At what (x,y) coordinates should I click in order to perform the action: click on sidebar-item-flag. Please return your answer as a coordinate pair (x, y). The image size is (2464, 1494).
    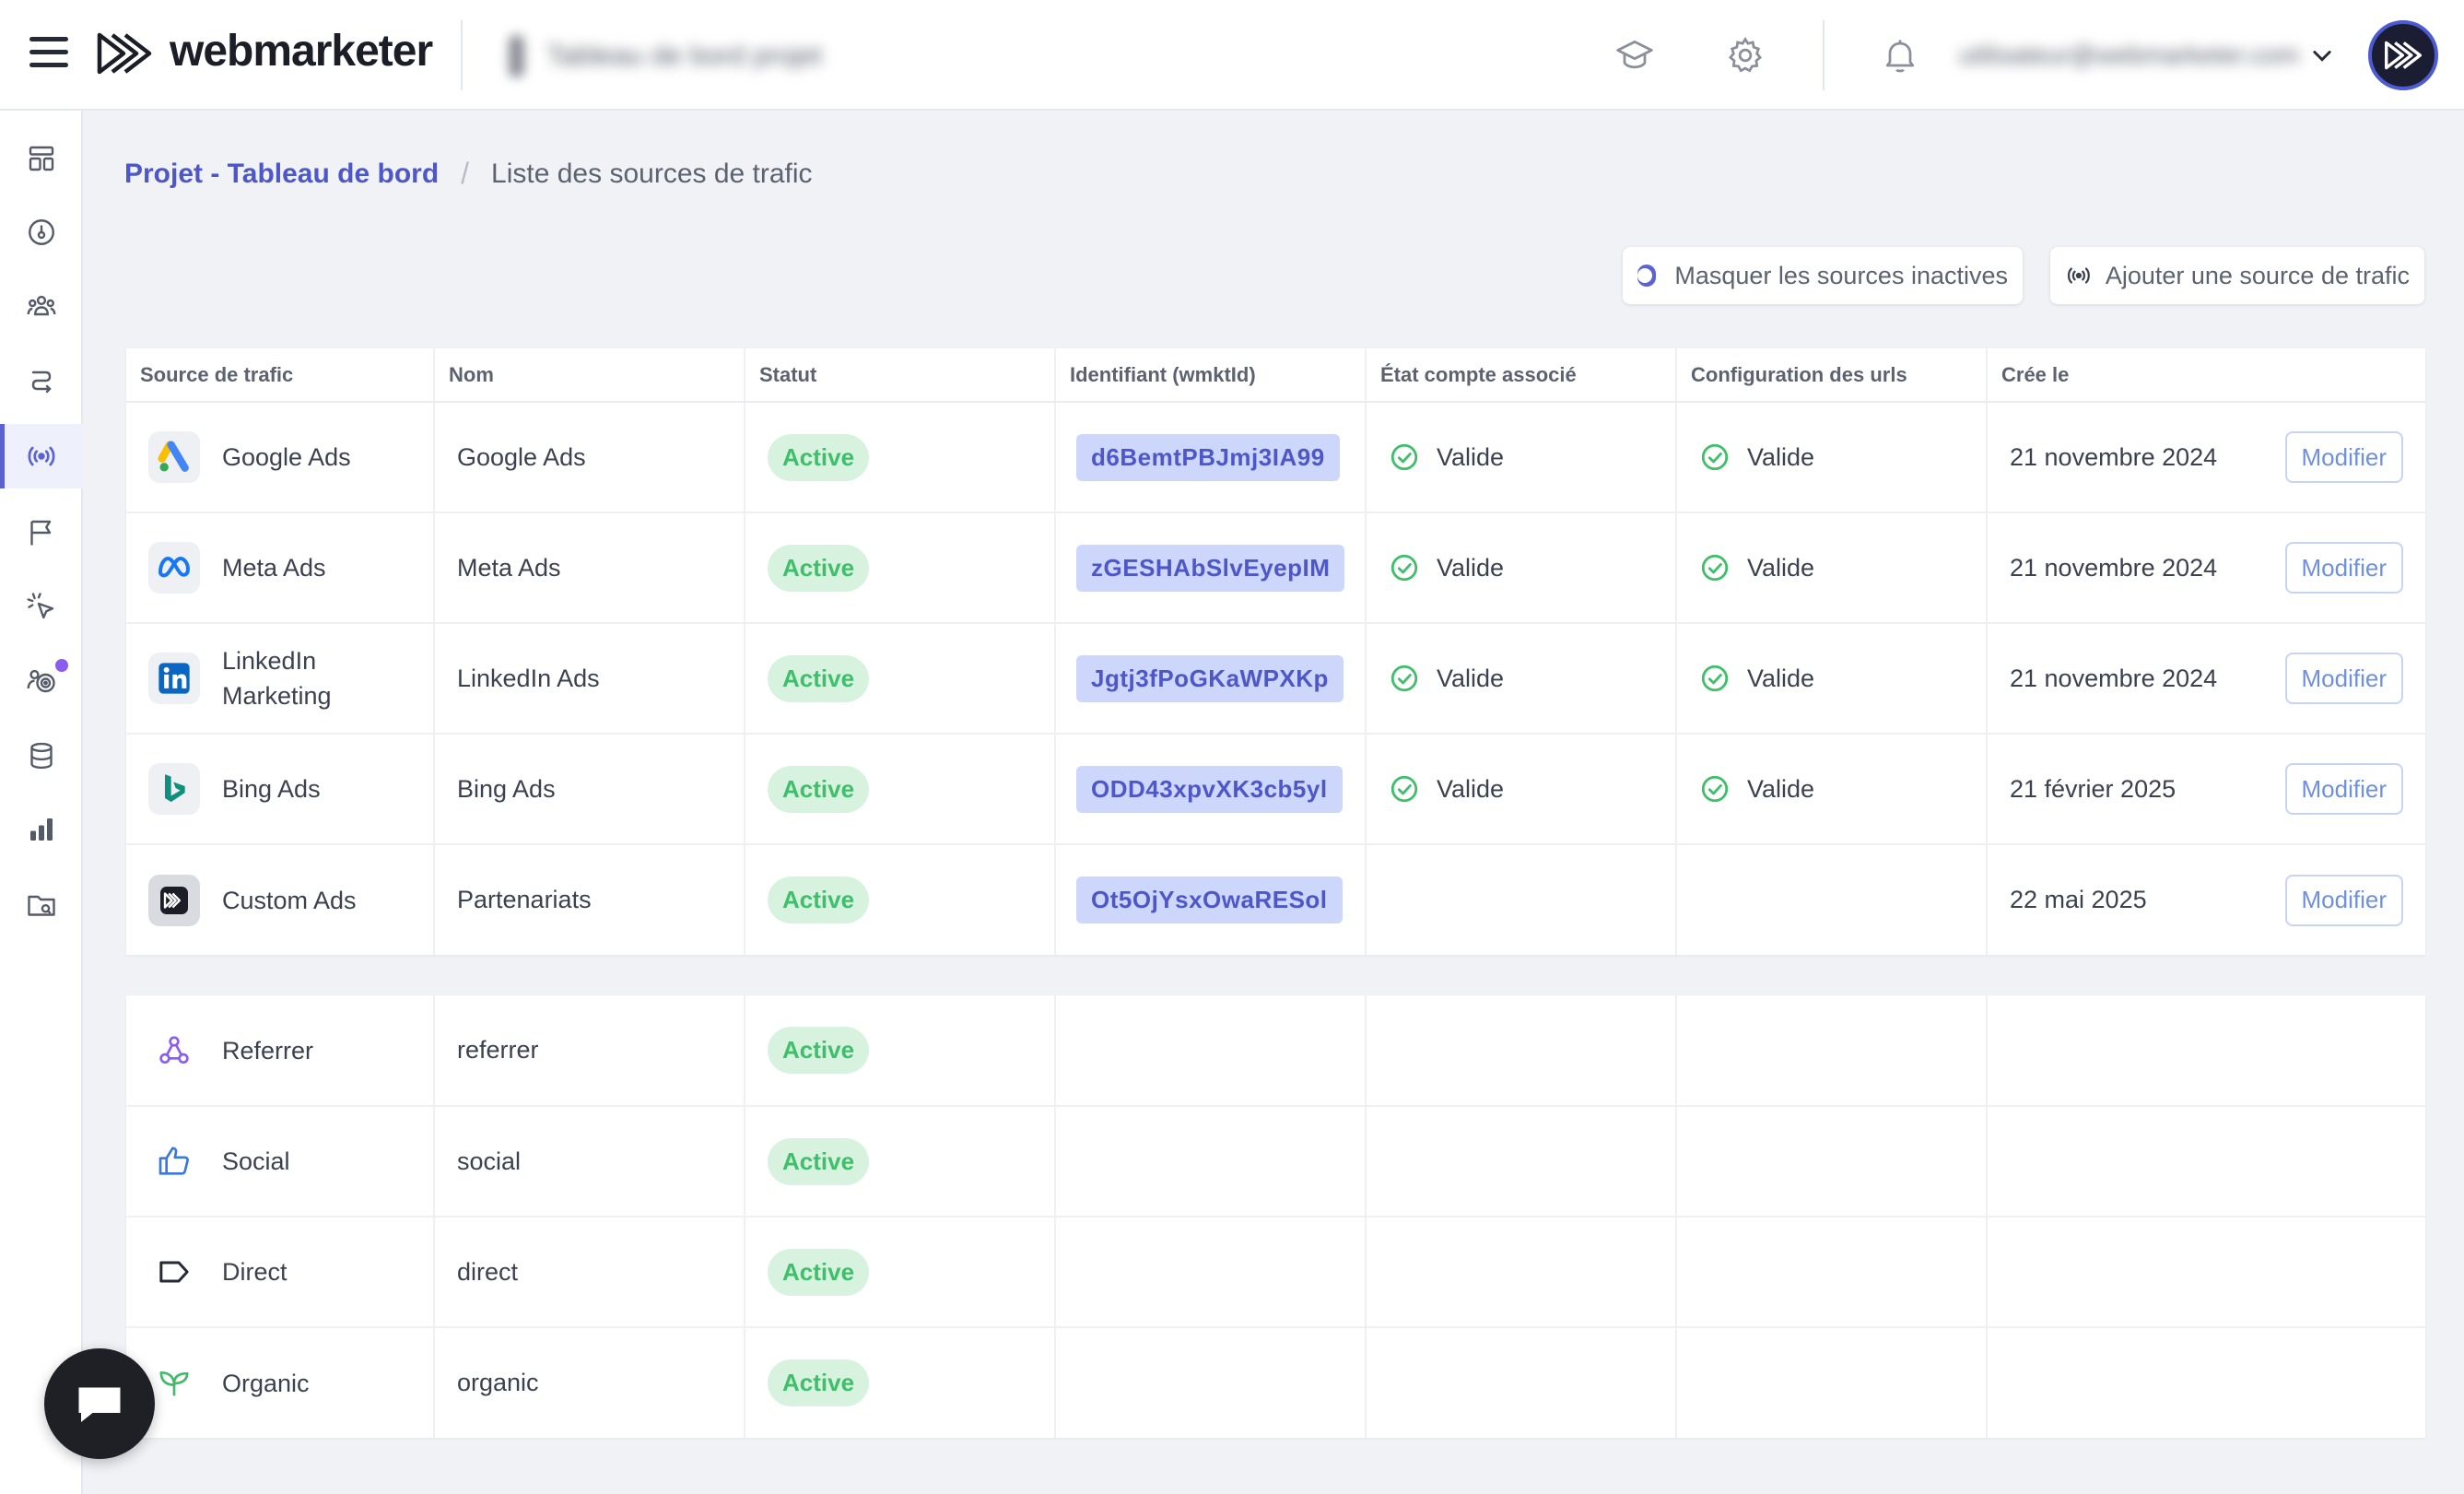
    Looking at the image, I should click on (41, 532).